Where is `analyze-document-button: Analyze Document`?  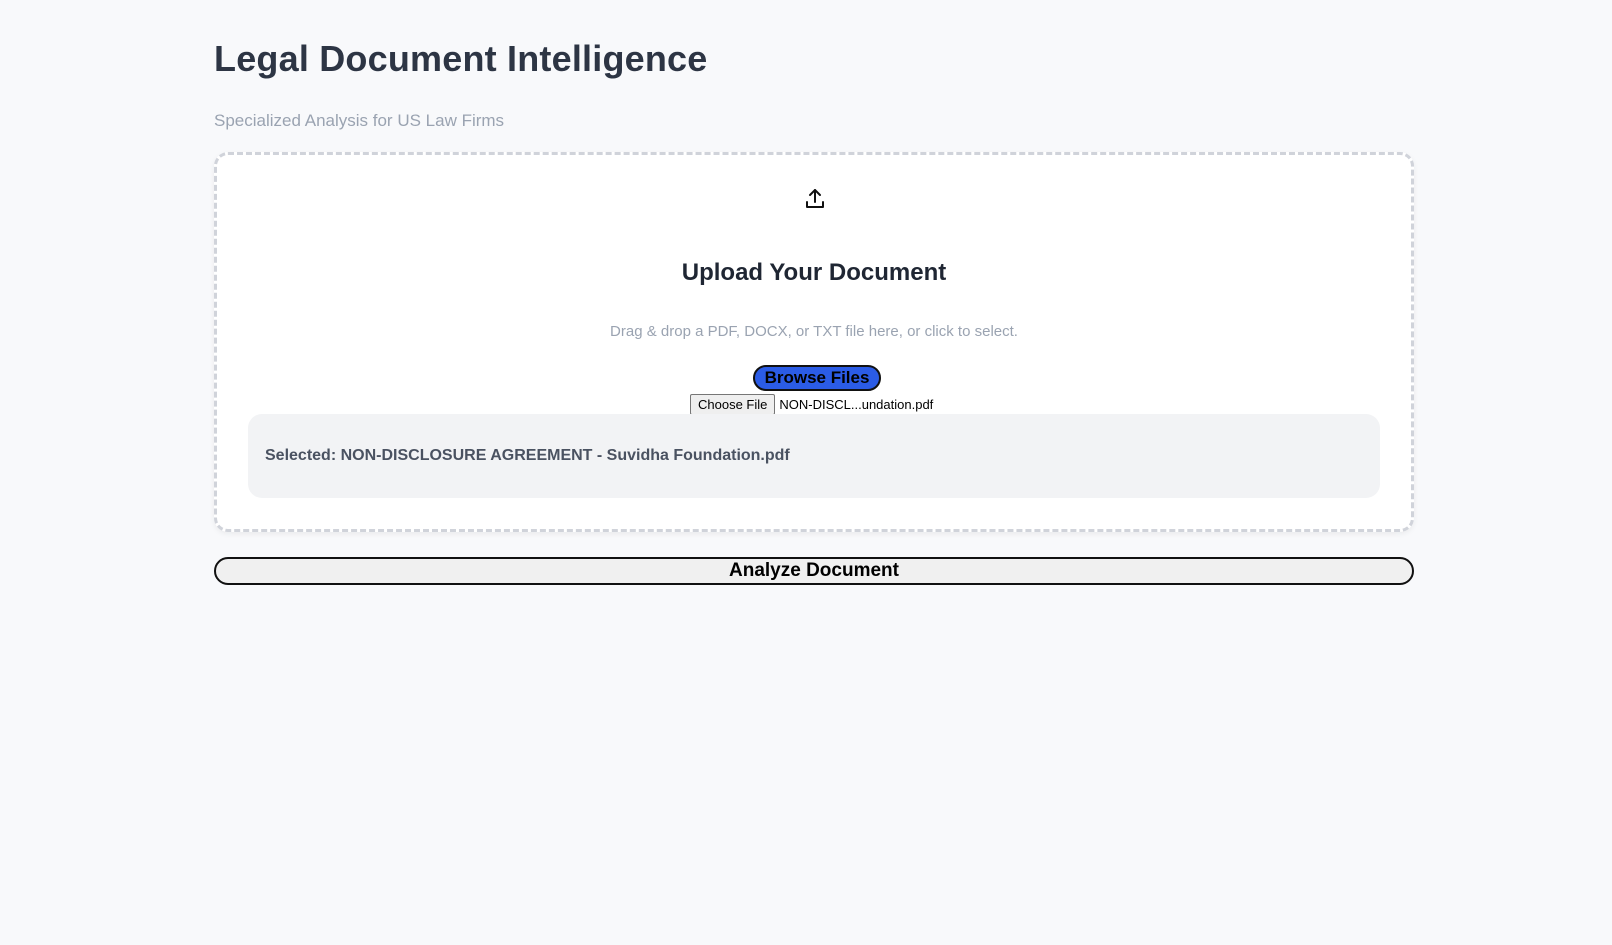
analyze-document-button: Analyze Document is located at coordinates (814, 571).